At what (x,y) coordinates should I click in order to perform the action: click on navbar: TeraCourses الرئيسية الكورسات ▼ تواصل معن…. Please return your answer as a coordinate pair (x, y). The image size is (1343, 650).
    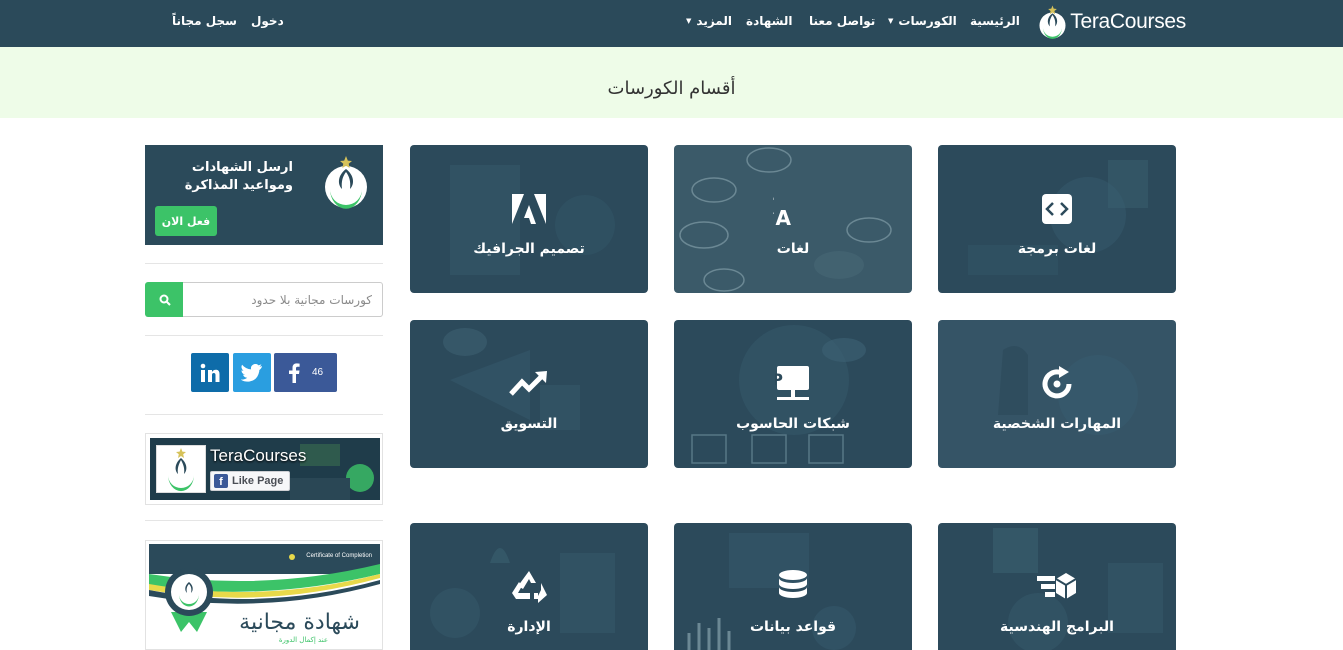
    Looking at the image, I should click on (671, 23).